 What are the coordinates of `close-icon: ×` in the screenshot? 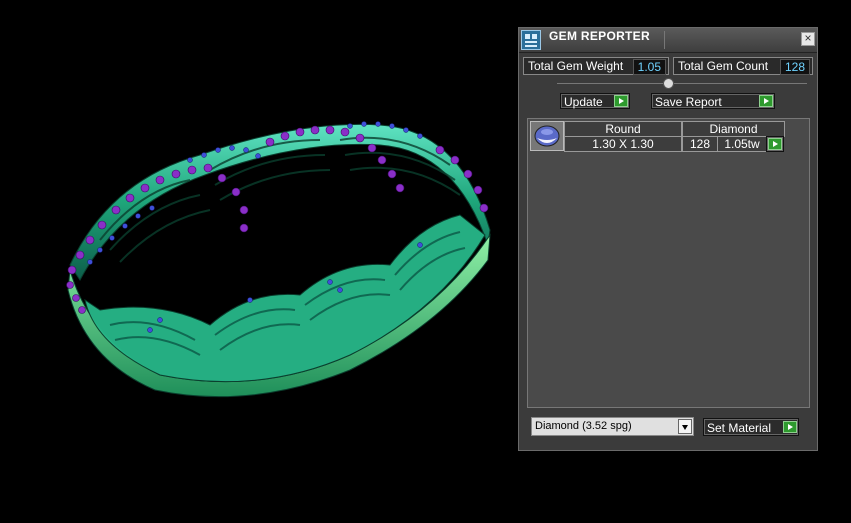 It's located at (808, 39).